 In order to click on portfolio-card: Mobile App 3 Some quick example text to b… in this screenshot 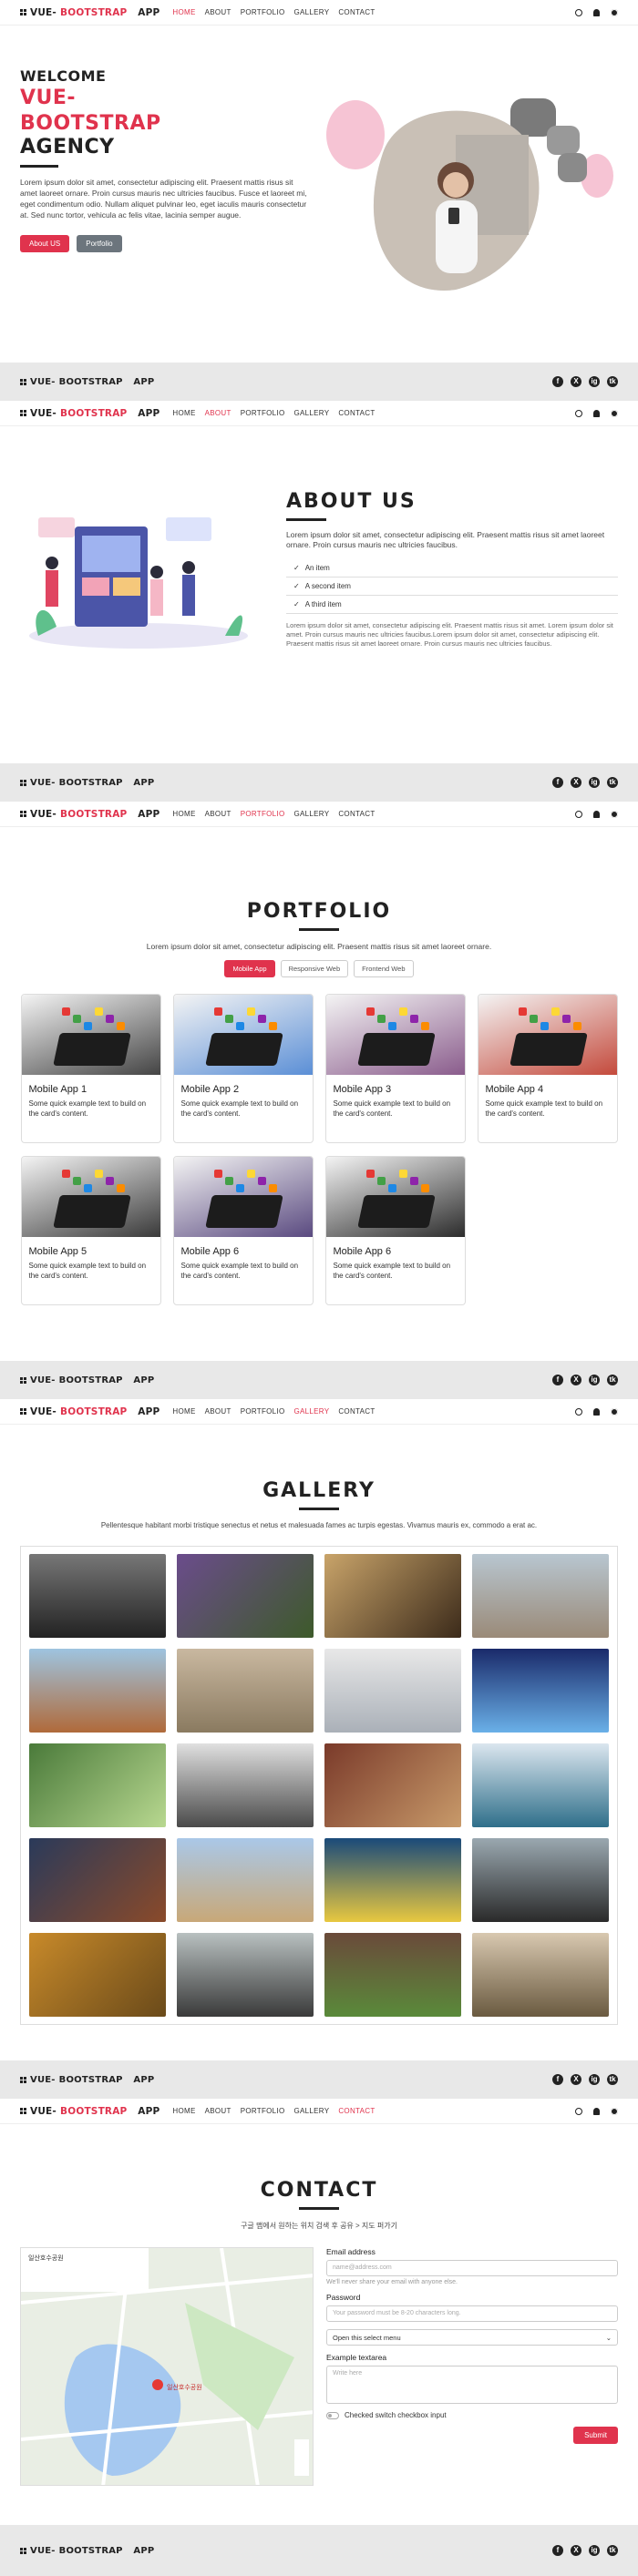, I will do `click(395, 1068)`.